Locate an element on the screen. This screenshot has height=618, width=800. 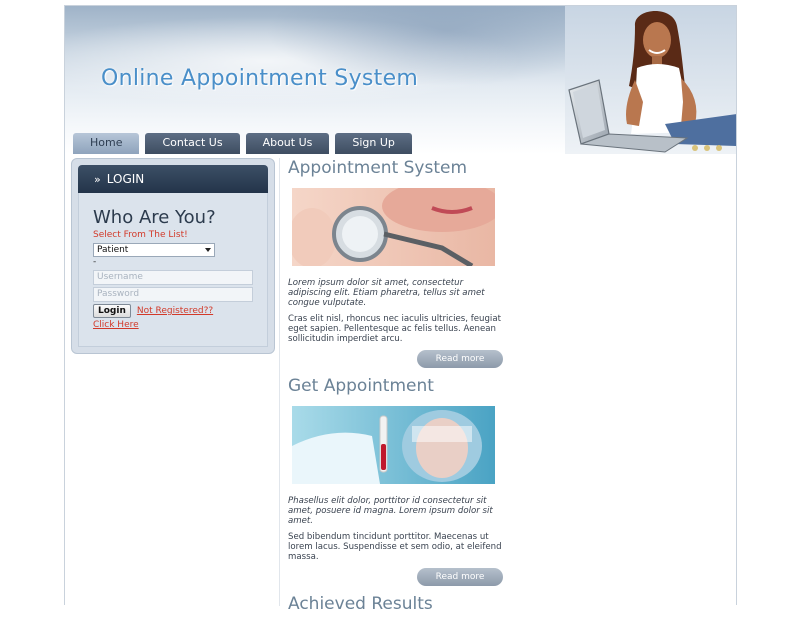
section-achieved-results: Achieved Results is located at coordinates (397, 606).